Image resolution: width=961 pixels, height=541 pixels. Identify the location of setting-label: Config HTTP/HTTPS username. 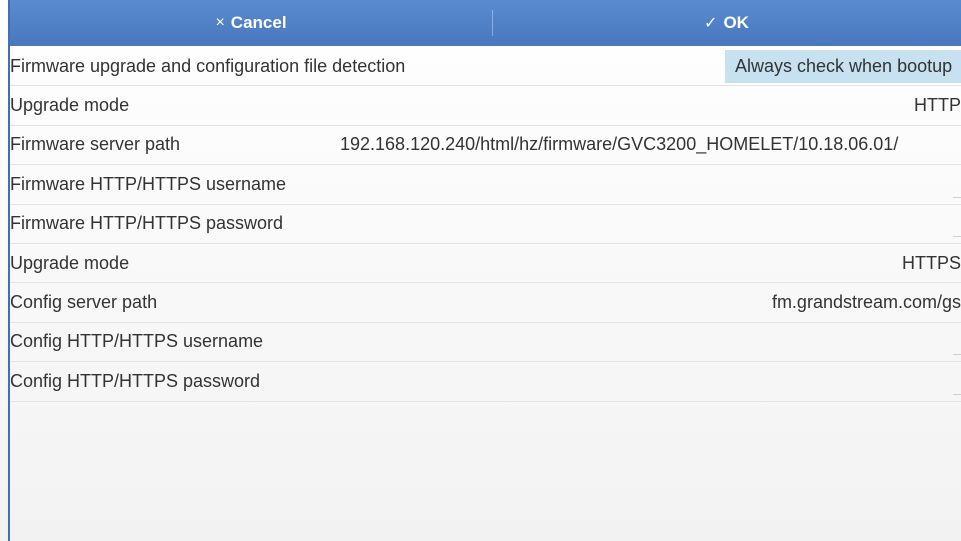
(137, 341).